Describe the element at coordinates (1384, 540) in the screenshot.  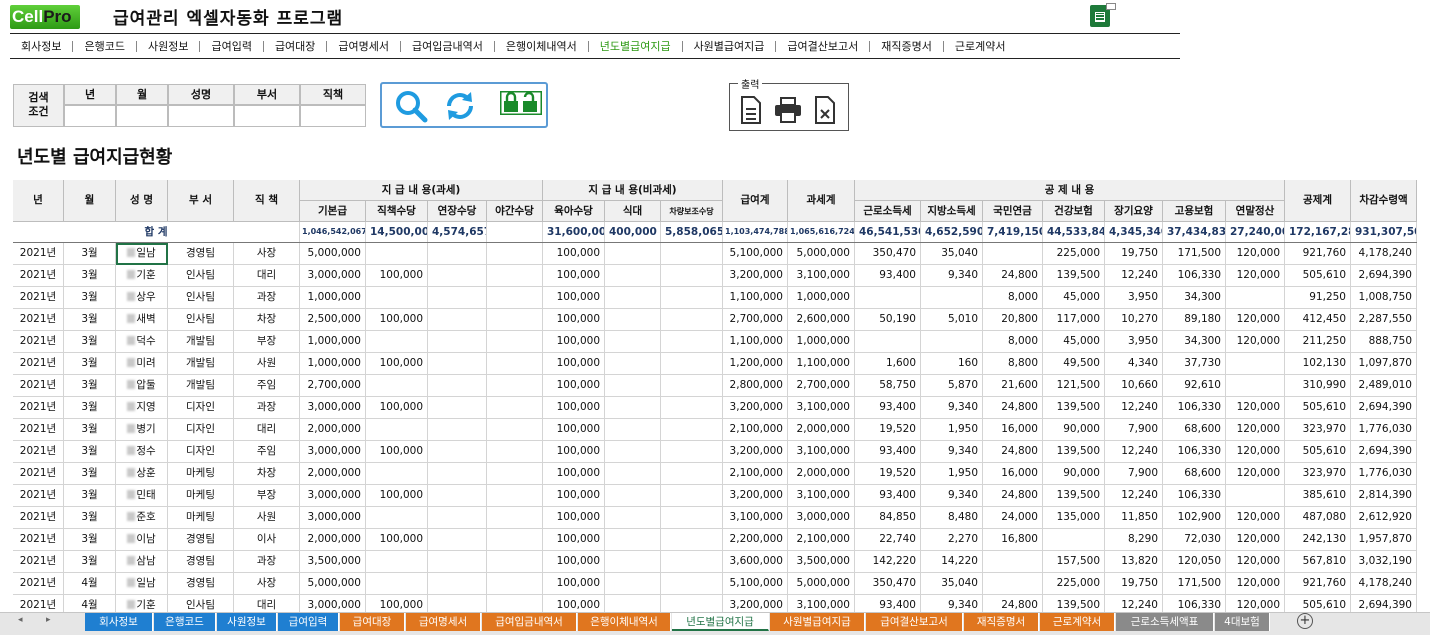
I see `row-value: 1,957,870` at that location.